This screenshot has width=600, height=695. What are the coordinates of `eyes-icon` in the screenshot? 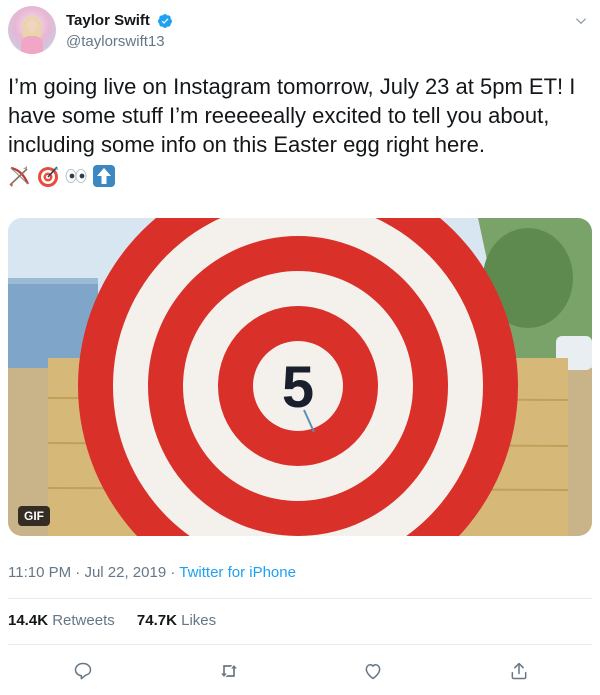 It's located at (76, 176).